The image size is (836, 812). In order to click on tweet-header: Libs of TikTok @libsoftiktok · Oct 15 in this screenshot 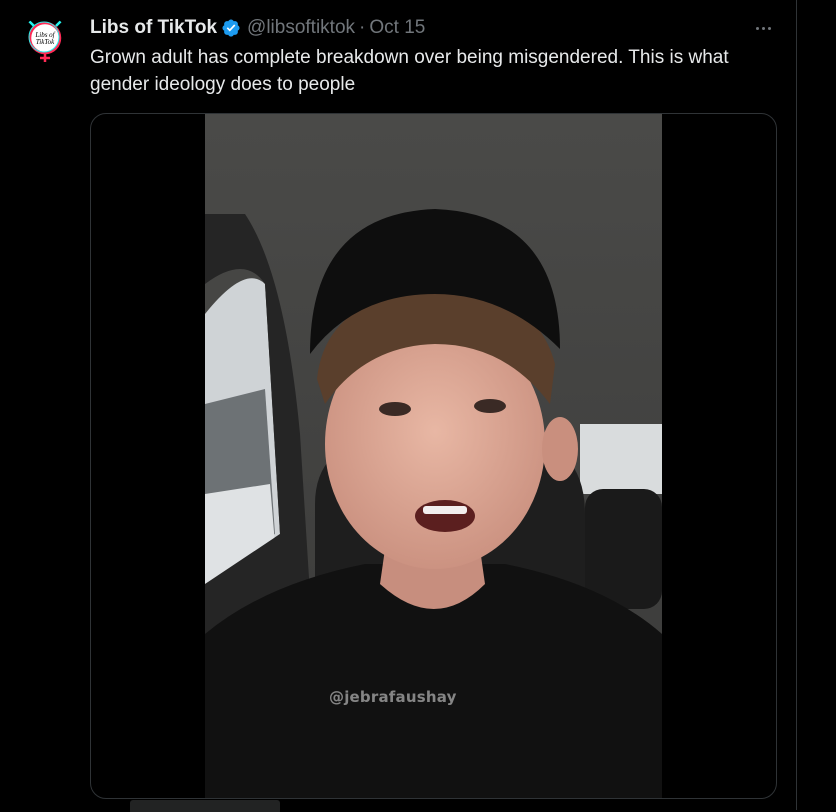, I will do `click(433, 28)`.